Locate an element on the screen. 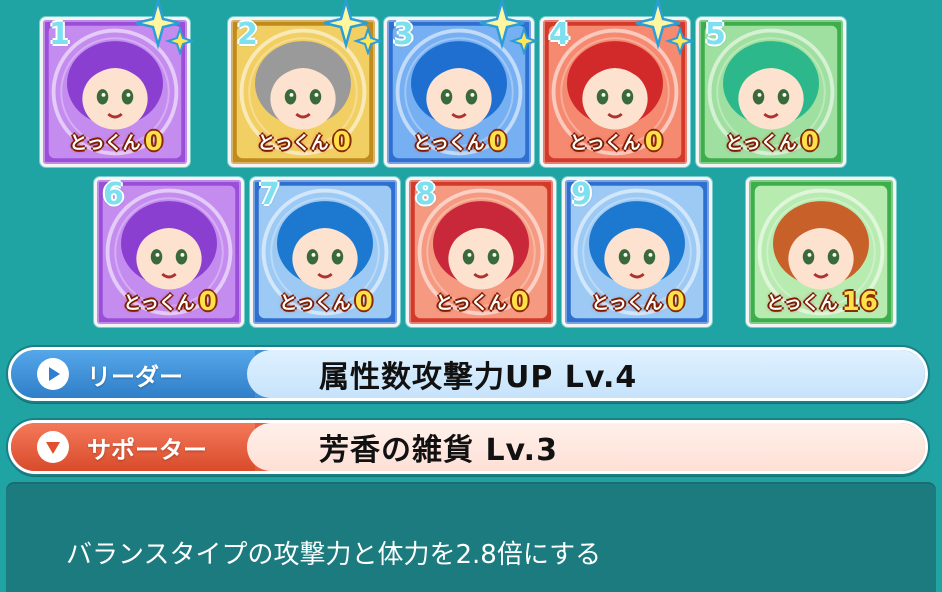 This screenshot has height=592, width=942. supporter-skill-bar: サポーター 芳香の雑貨 Lv.3 is located at coordinates (468, 447).